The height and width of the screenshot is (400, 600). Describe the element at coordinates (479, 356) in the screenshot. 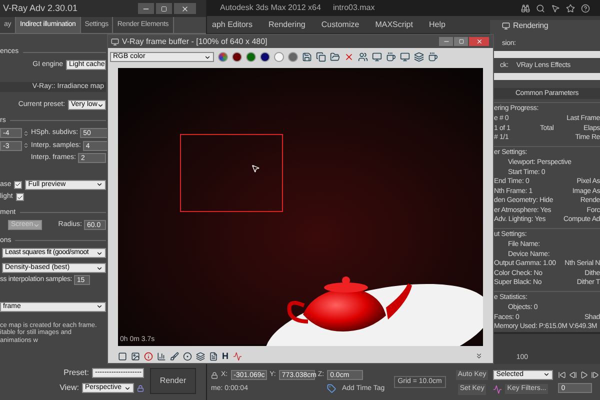

I see `expand-icon` at that location.